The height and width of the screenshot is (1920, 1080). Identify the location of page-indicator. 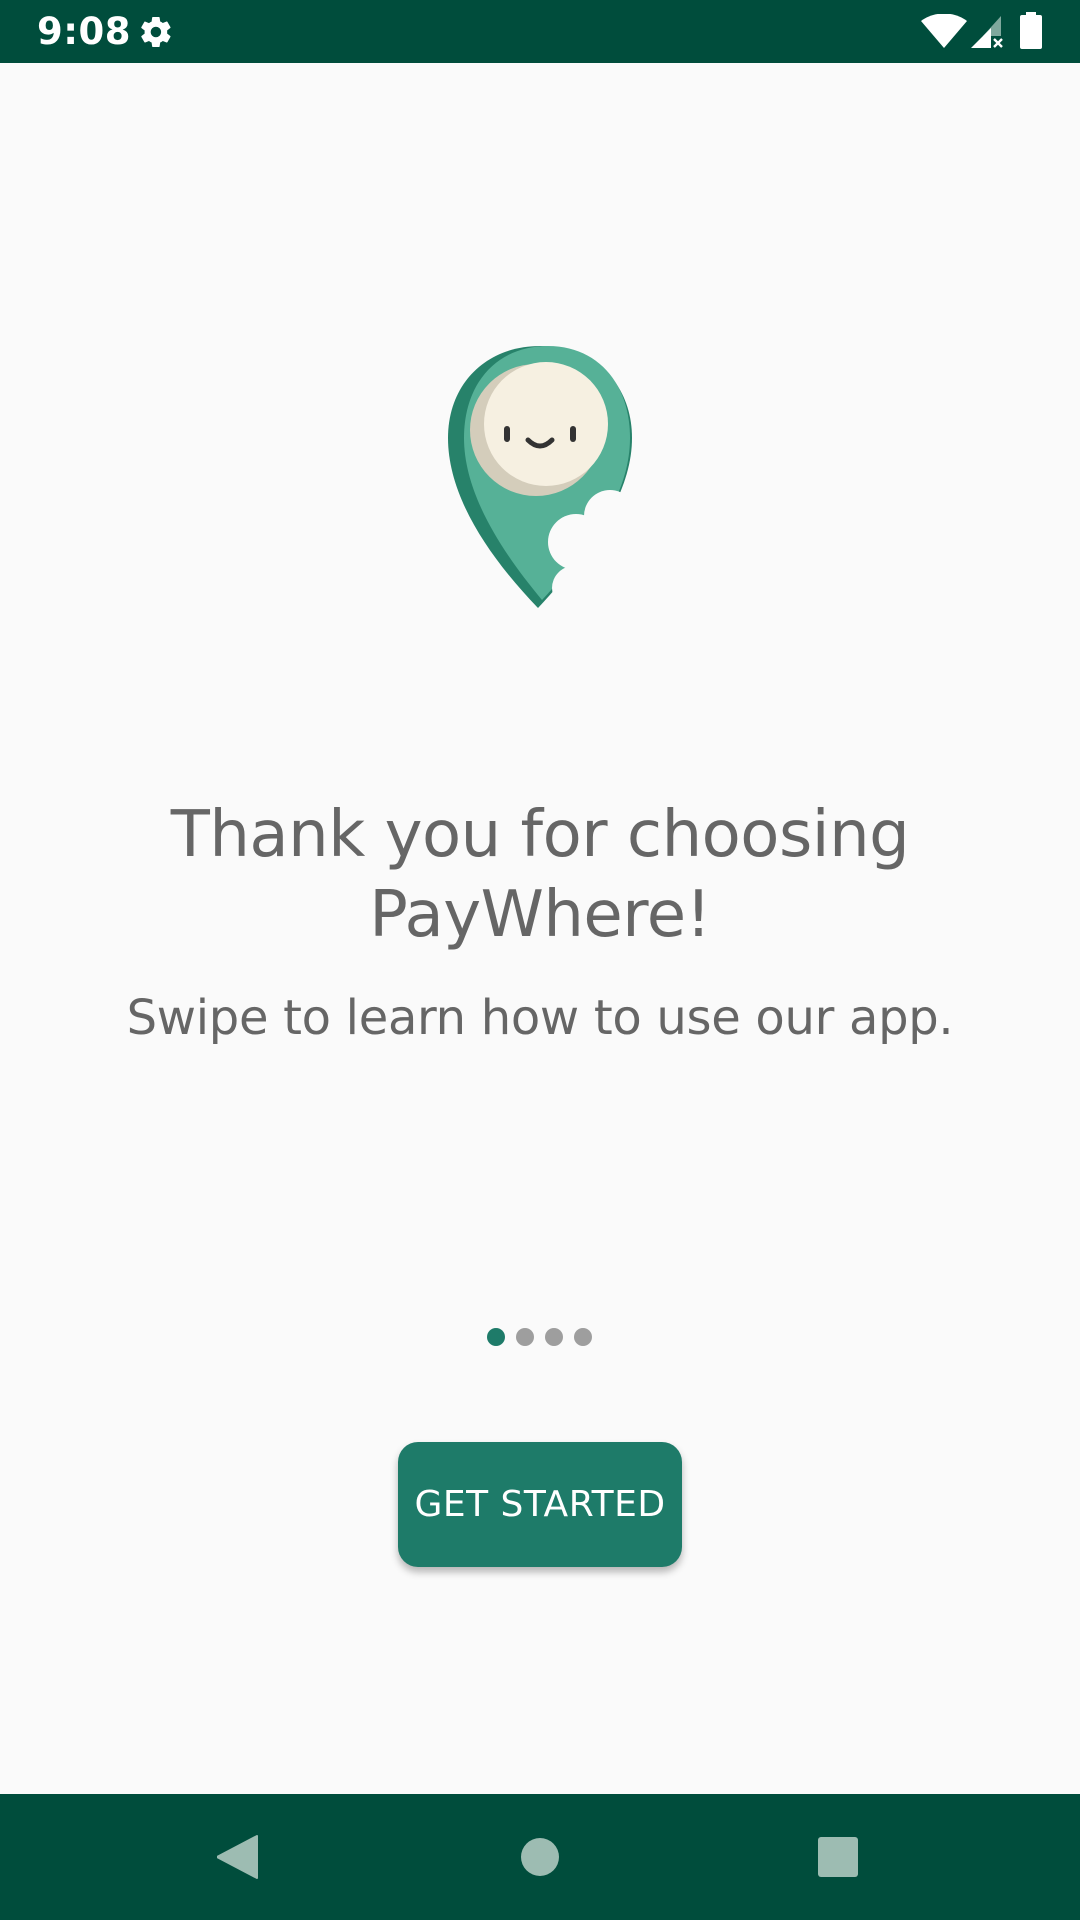
(539, 1337).